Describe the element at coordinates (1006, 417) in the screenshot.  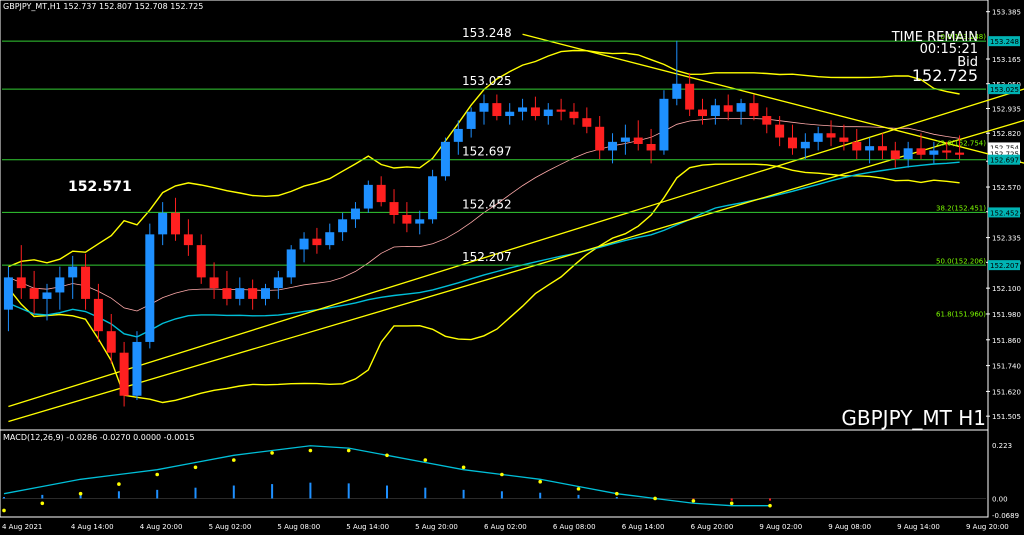
I see `price-tick-label: 151.505` at that location.